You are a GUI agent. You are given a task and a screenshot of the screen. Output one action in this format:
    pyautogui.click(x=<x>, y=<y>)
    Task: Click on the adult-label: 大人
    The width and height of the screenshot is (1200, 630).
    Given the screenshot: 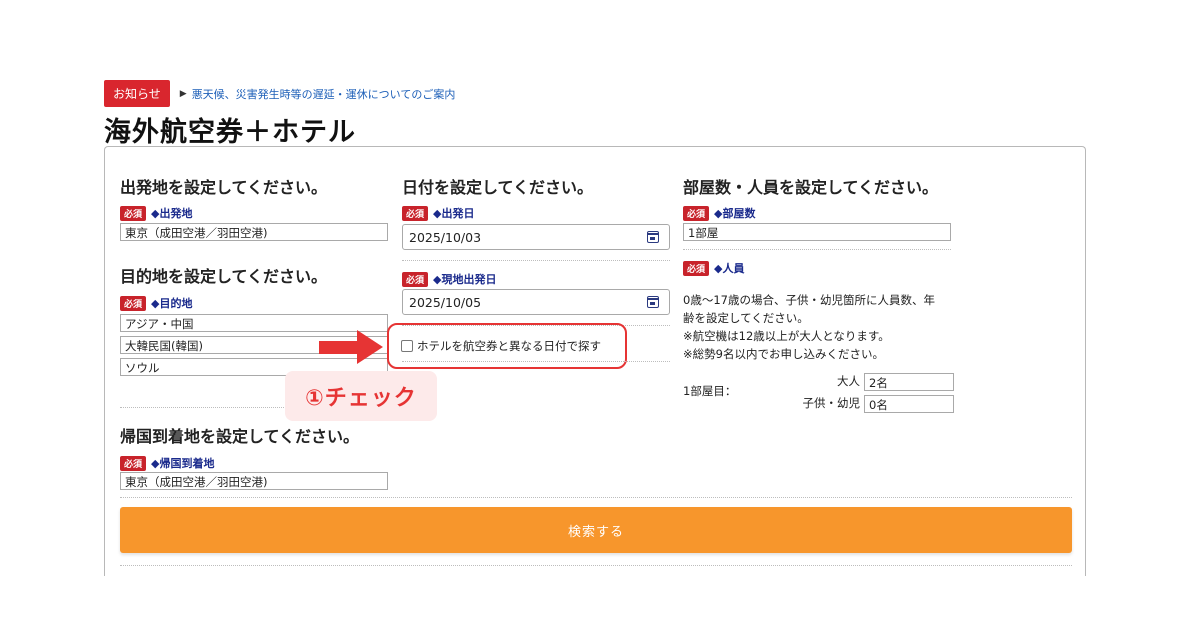 What is the action you would take?
    pyautogui.click(x=848, y=381)
    